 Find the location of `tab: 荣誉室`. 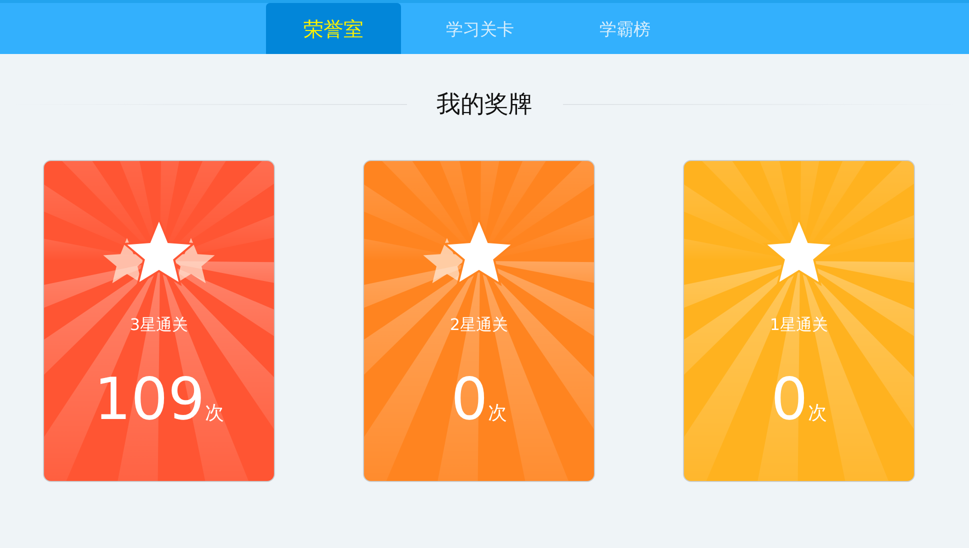

tab: 荣誉室 is located at coordinates (333, 28).